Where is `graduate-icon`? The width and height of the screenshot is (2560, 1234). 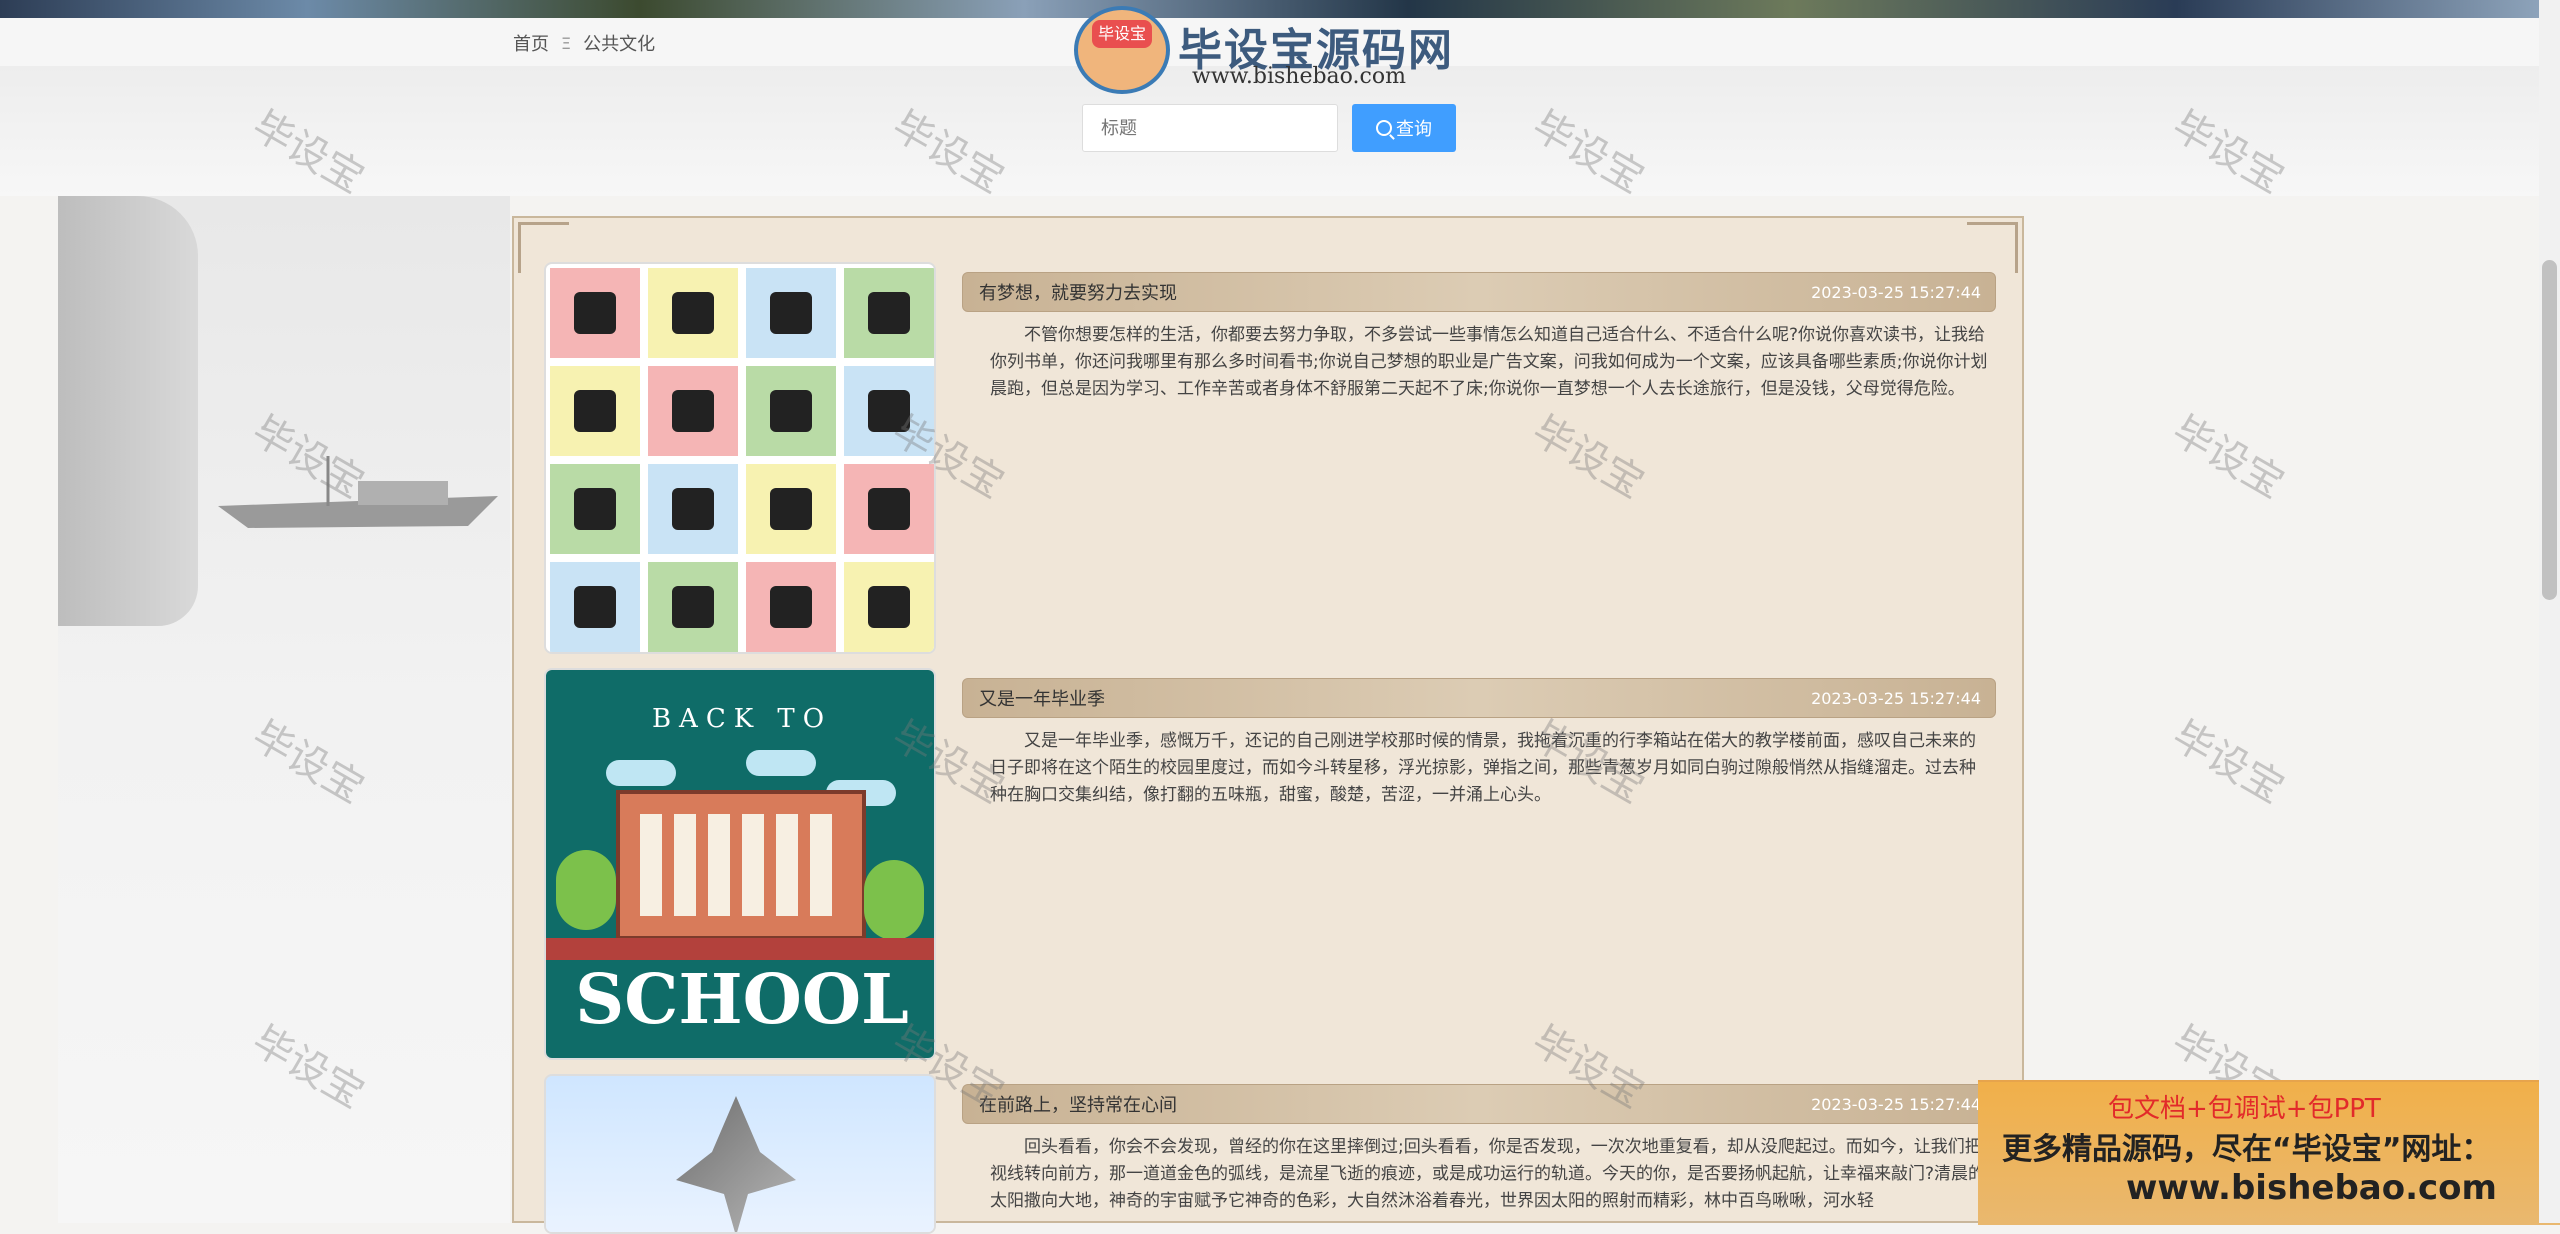
graduate-icon is located at coordinates (889, 313).